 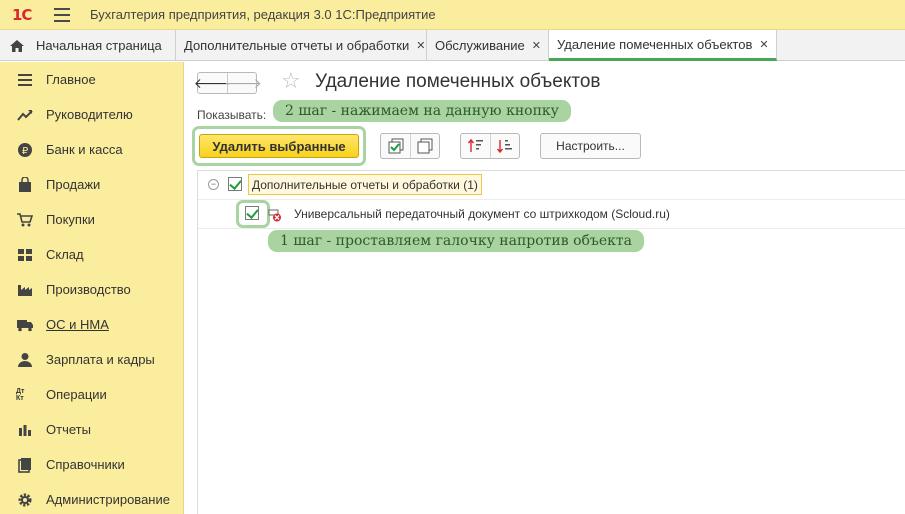 What do you see at coordinates (28, 15) in the screenshot?
I see `app-logo: 1С` at bounding box center [28, 15].